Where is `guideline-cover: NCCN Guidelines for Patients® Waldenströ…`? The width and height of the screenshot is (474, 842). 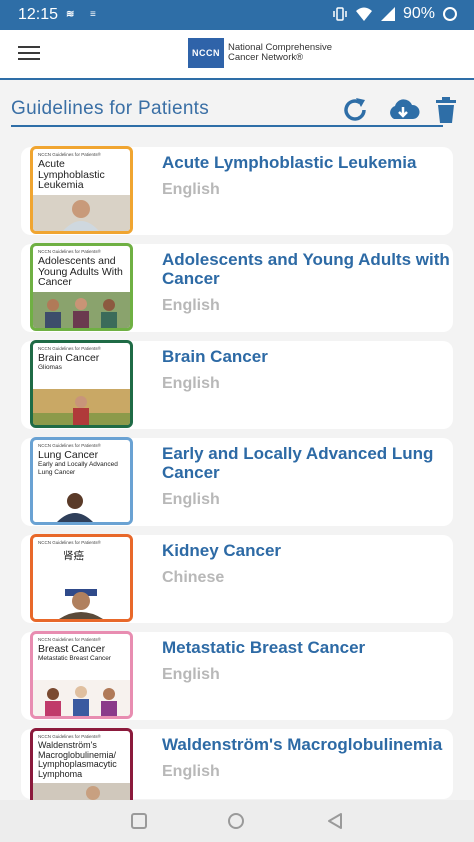
guideline-cover: NCCN Guidelines for Patients® Waldenströ… is located at coordinates (81, 767).